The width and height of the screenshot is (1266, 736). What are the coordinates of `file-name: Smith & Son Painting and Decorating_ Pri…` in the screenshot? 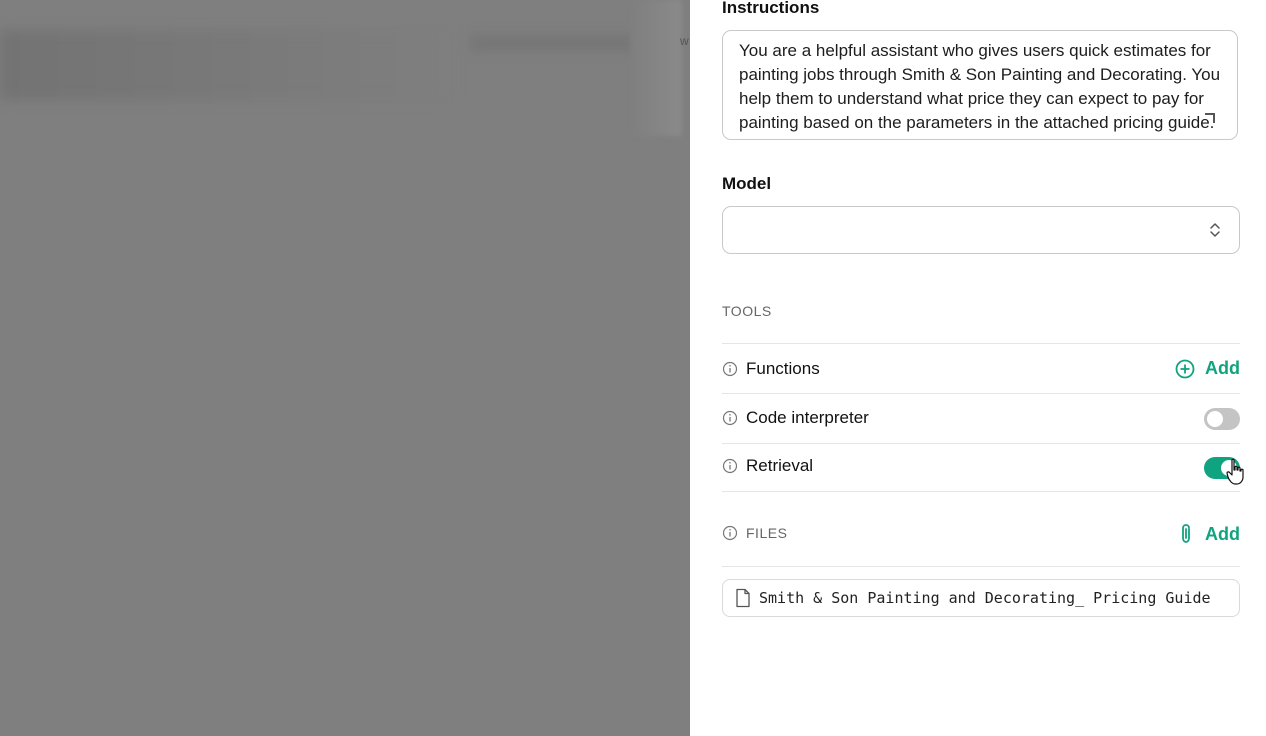 It's located at (985, 598).